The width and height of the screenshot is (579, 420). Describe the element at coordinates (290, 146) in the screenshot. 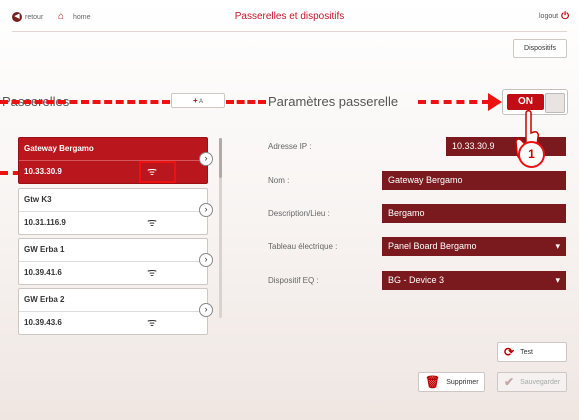

I see `ip-address-label: Adresse IP :` at that location.